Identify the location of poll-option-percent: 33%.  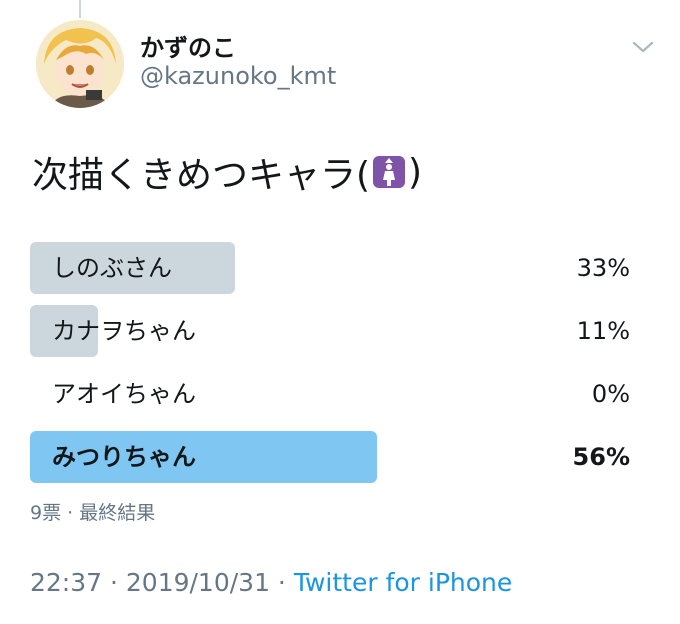
(603, 268).